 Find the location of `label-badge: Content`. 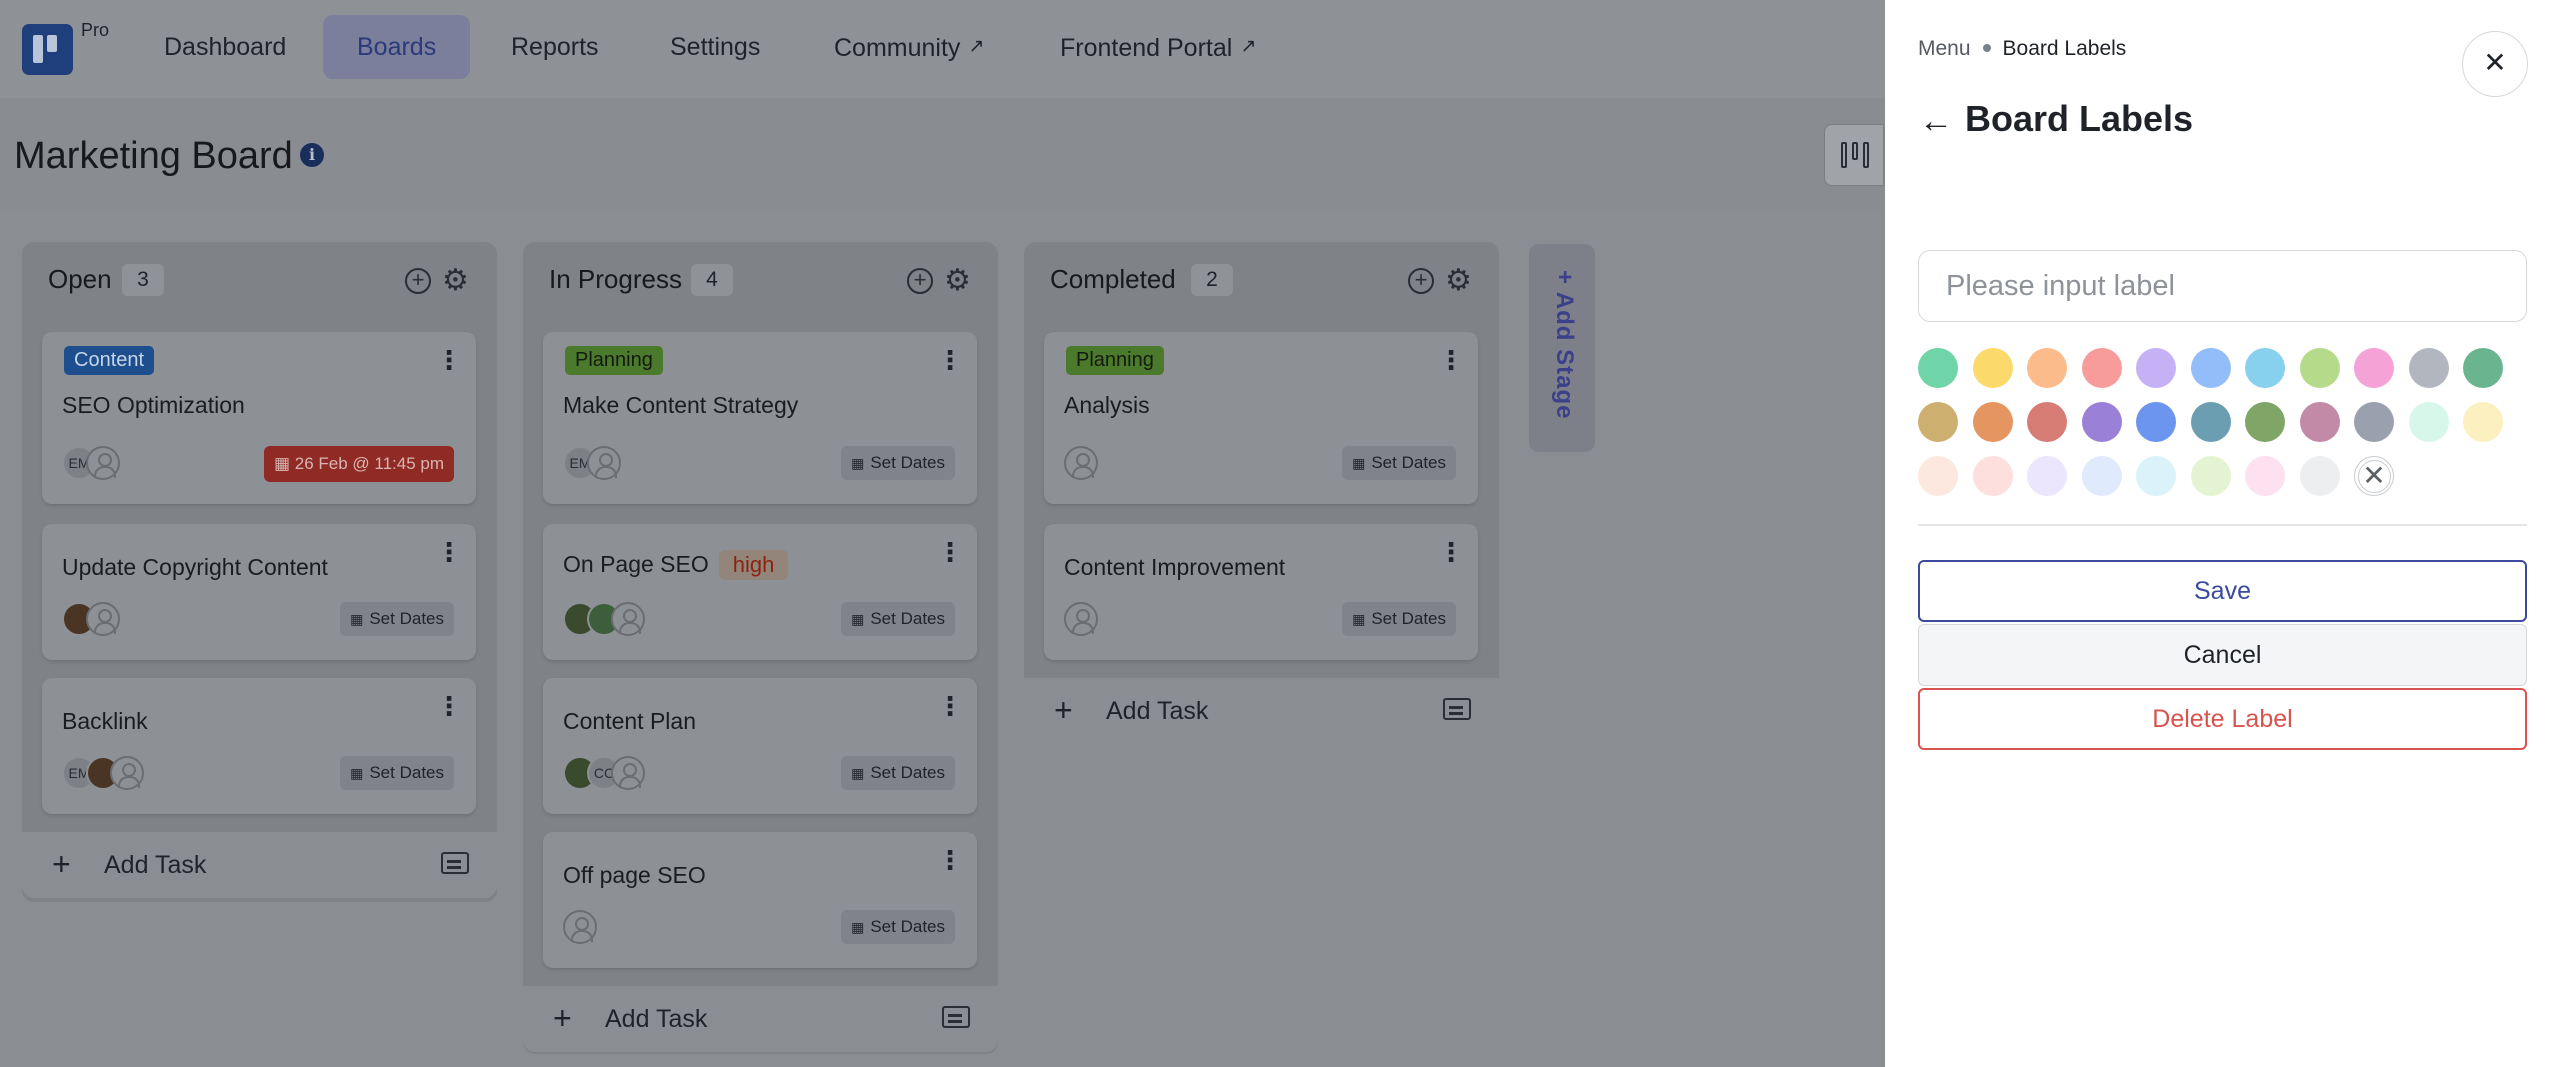

label-badge: Content is located at coordinates (109, 360).